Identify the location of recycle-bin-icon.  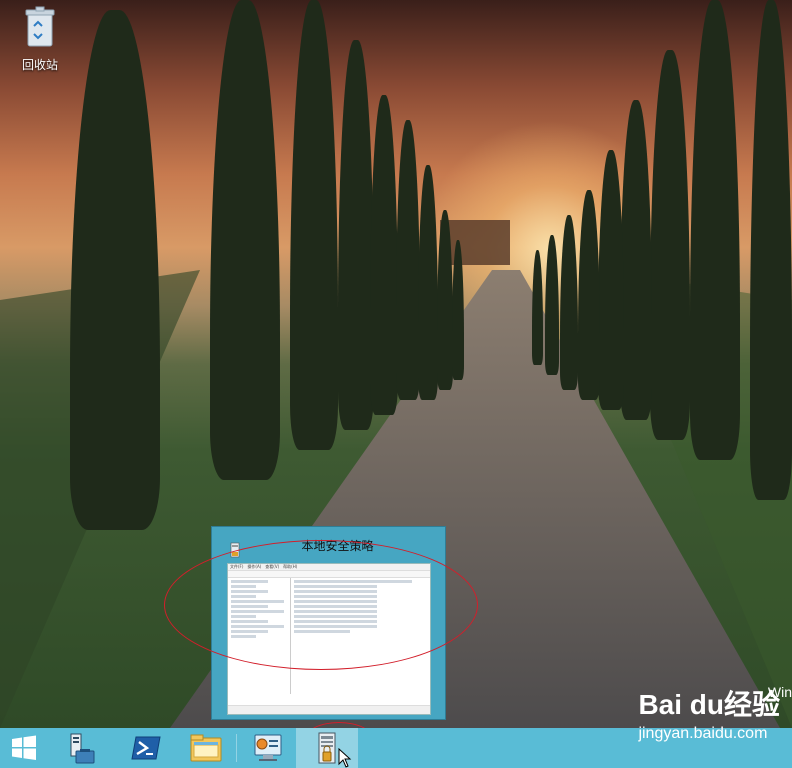
(40, 26).